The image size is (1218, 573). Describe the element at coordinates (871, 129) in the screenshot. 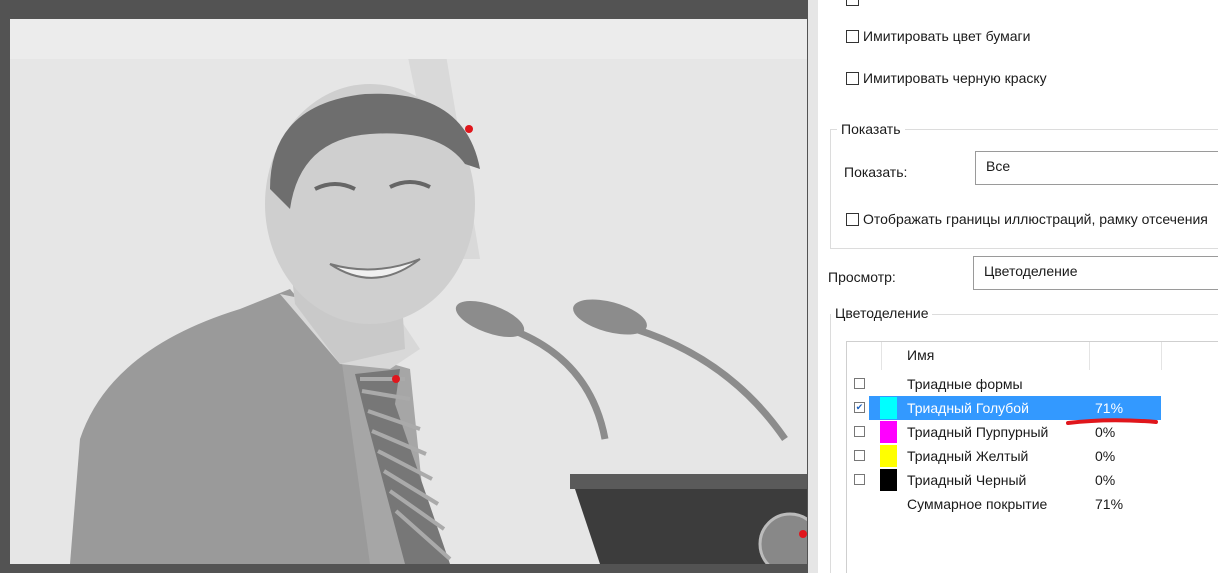

I see `show-group-title: Показать` at that location.